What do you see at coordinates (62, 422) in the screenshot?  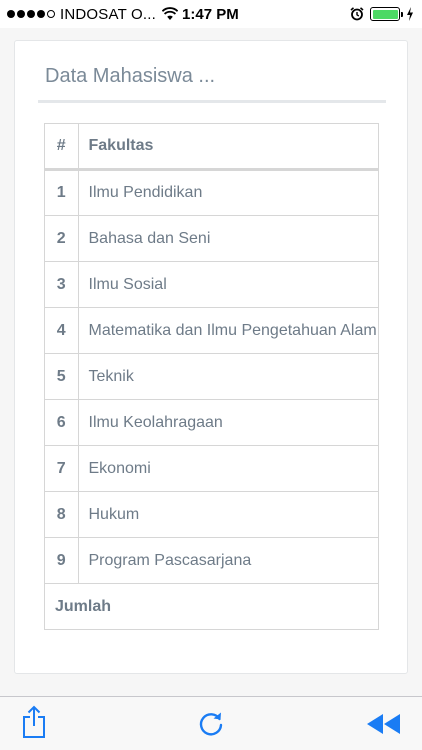 I see `row-number: 6` at bounding box center [62, 422].